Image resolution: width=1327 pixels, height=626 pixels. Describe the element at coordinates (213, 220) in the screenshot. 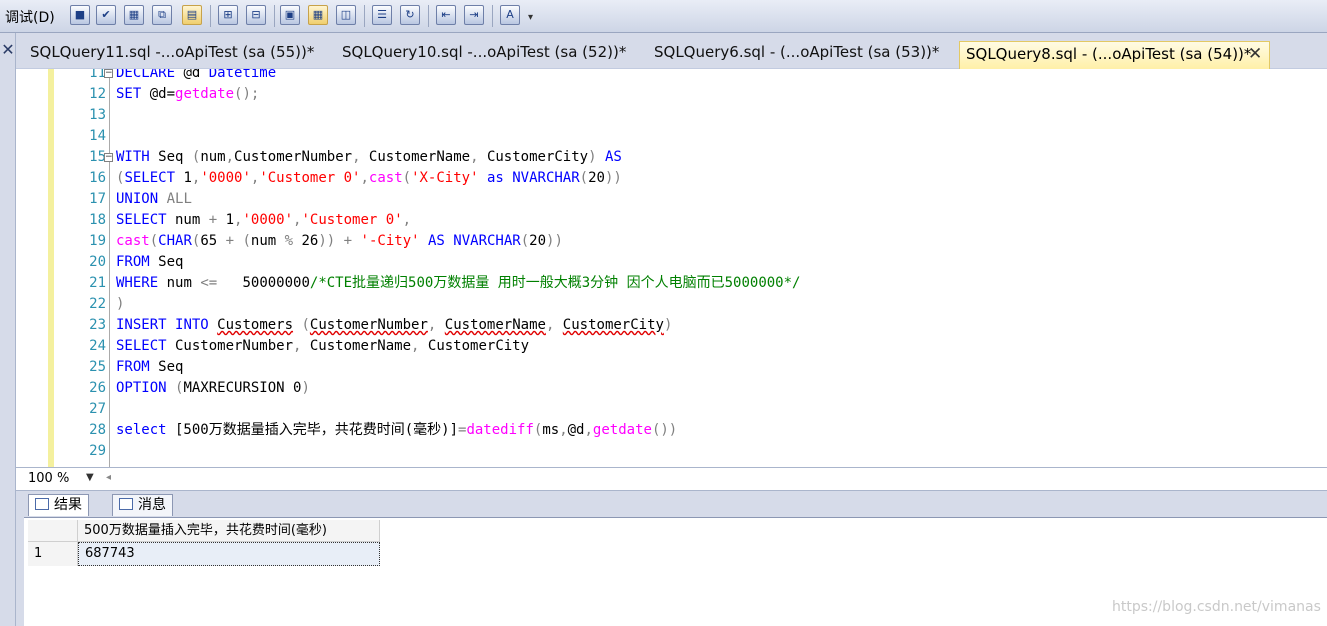

I see `code-token: +` at that location.